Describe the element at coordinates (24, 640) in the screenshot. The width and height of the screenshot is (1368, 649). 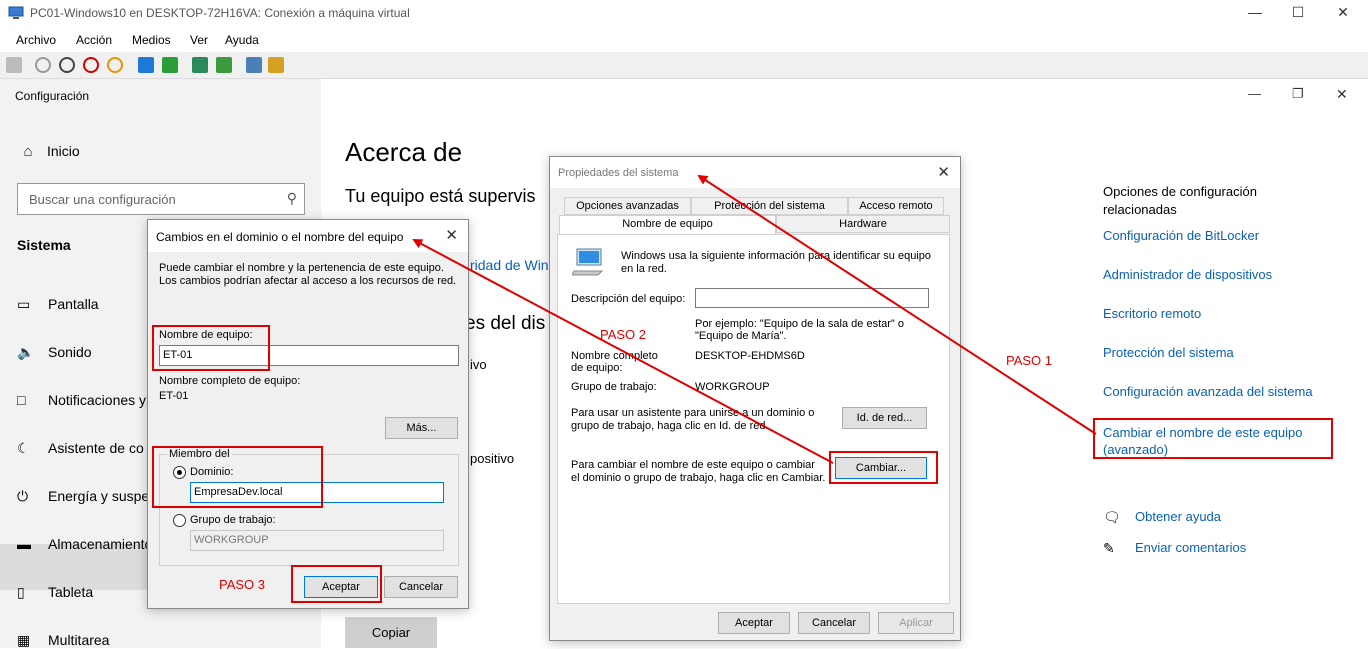
I see `multitasking-icon: ▦` at that location.